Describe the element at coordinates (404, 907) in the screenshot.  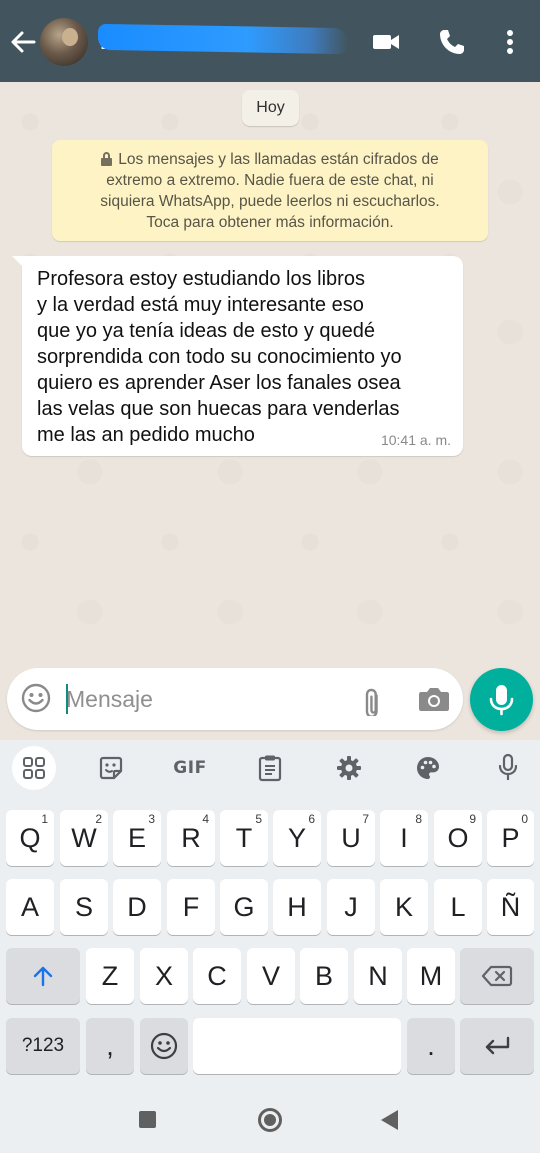
I see `key-k: K` at that location.